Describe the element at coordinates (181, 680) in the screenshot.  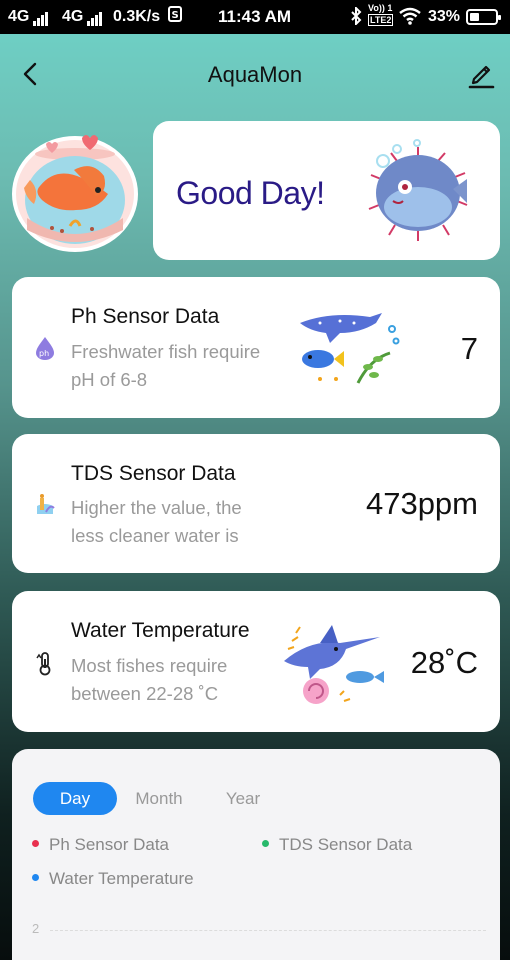
I see `temp-card-description: Most fishes require between 22-28 ˚C` at that location.